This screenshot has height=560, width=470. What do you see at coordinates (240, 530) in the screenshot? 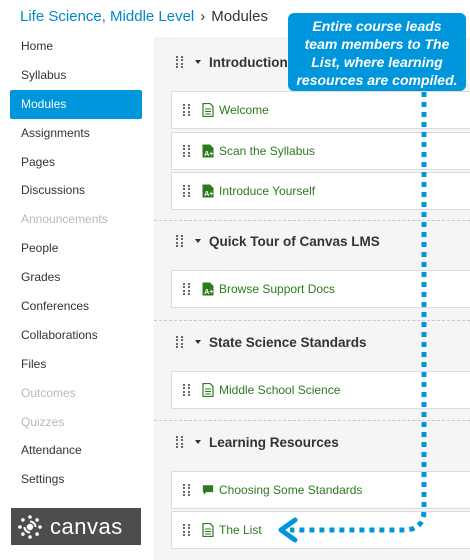
I see `module-item-label: The List` at bounding box center [240, 530].